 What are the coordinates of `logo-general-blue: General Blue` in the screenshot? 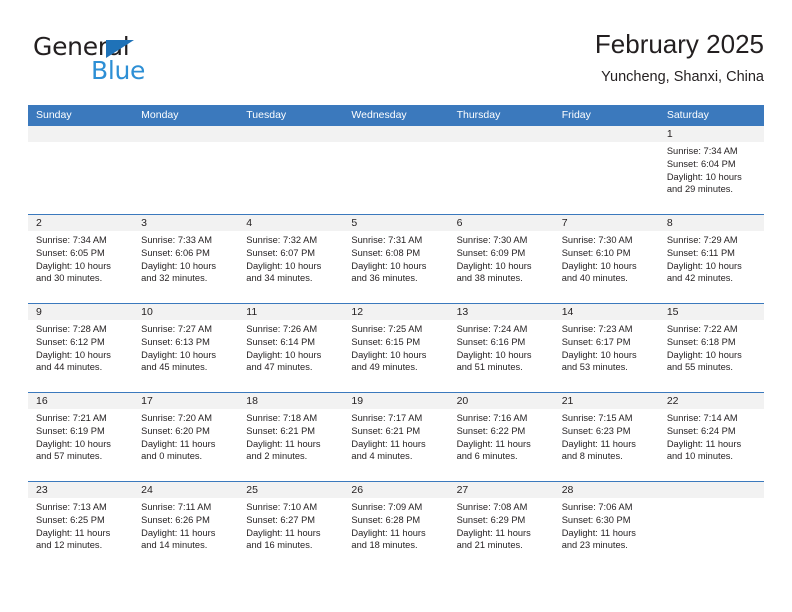 It's located at (133, 60).